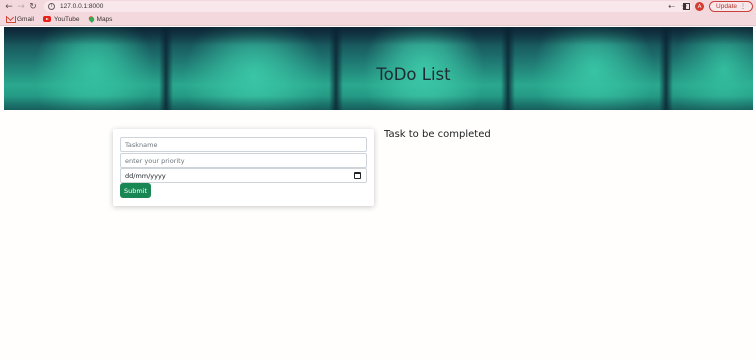 Image resolution: width=756 pixels, height=360 pixels. What do you see at coordinates (437, 134) in the screenshot?
I see `tasks-heading: Task to be completed` at bounding box center [437, 134].